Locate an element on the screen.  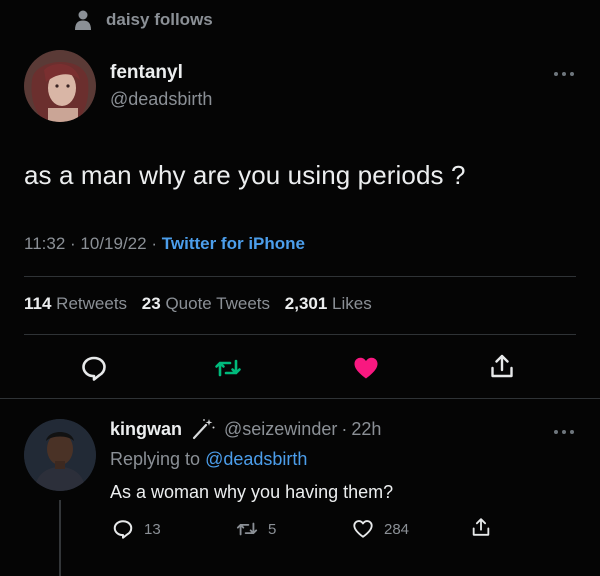
heart-outline-icon is located at coordinates (363, 529).